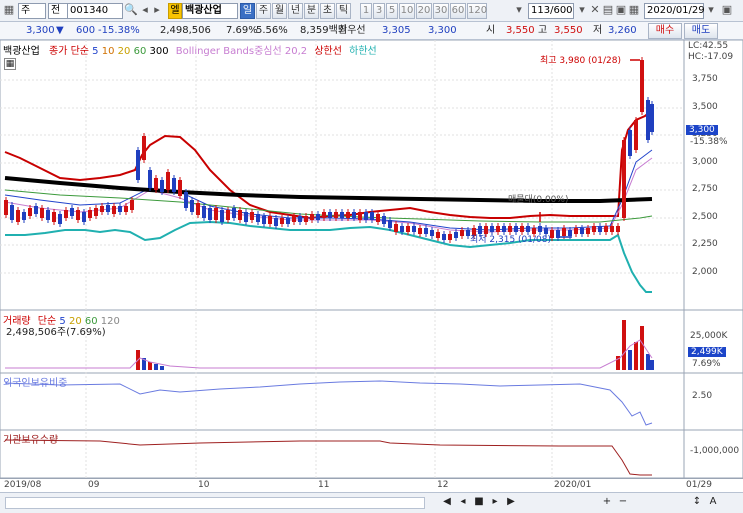  I want to click on dropdown-icon: ▾, so click(582, 11).